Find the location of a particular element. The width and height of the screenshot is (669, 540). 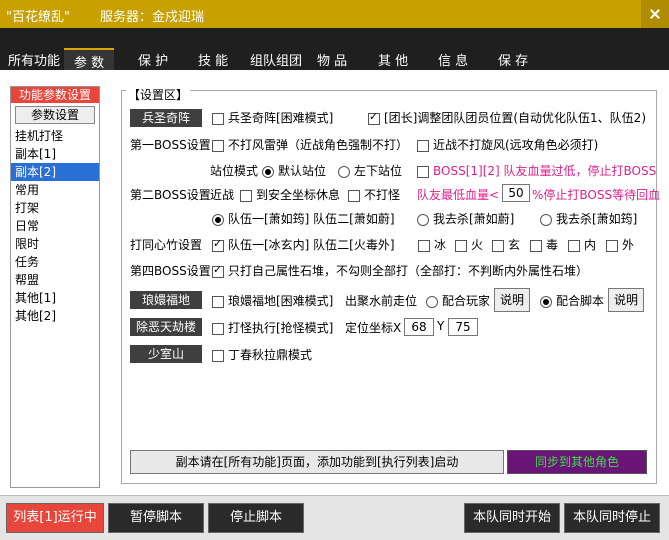

sidebar-item: 副本[1] is located at coordinates (55, 154).